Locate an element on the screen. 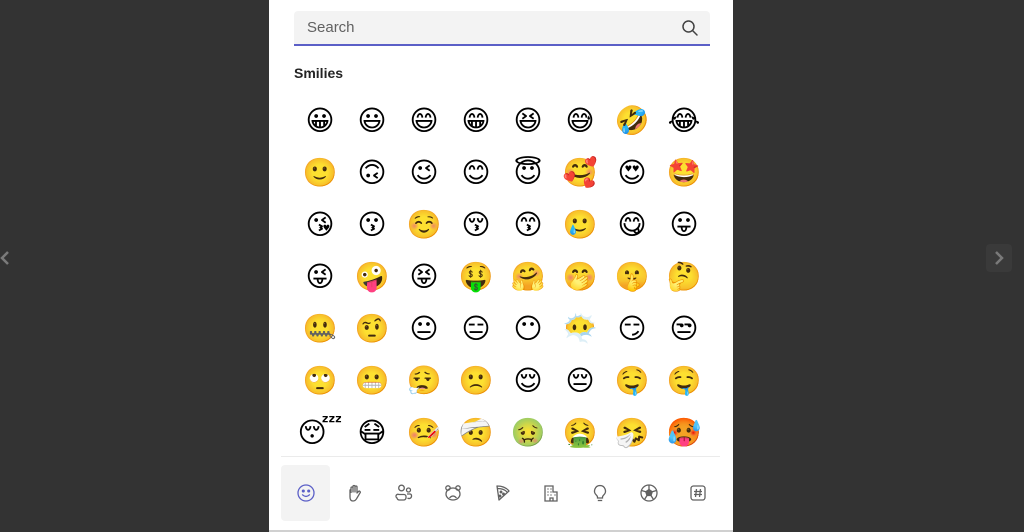  emoji-button: 😋 is located at coordinates (632, 225).